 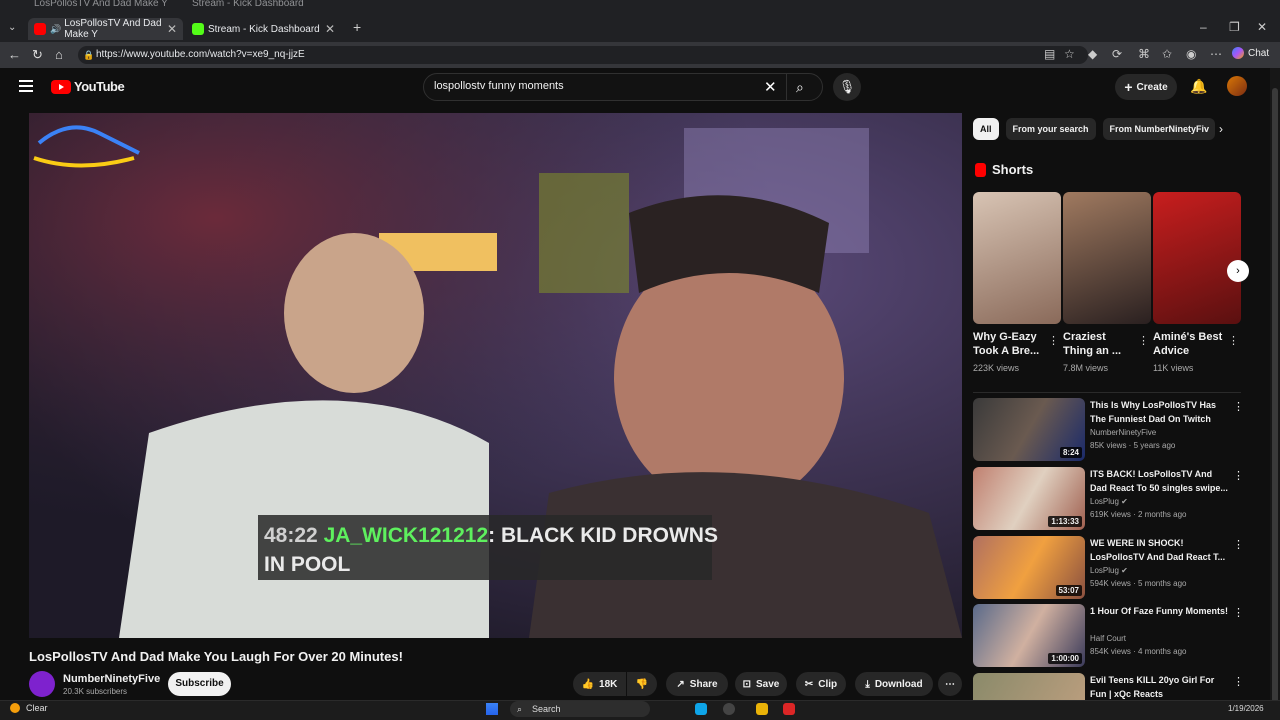 I want to click on download-button: ⤓ Download, so click(x=894, y=684).